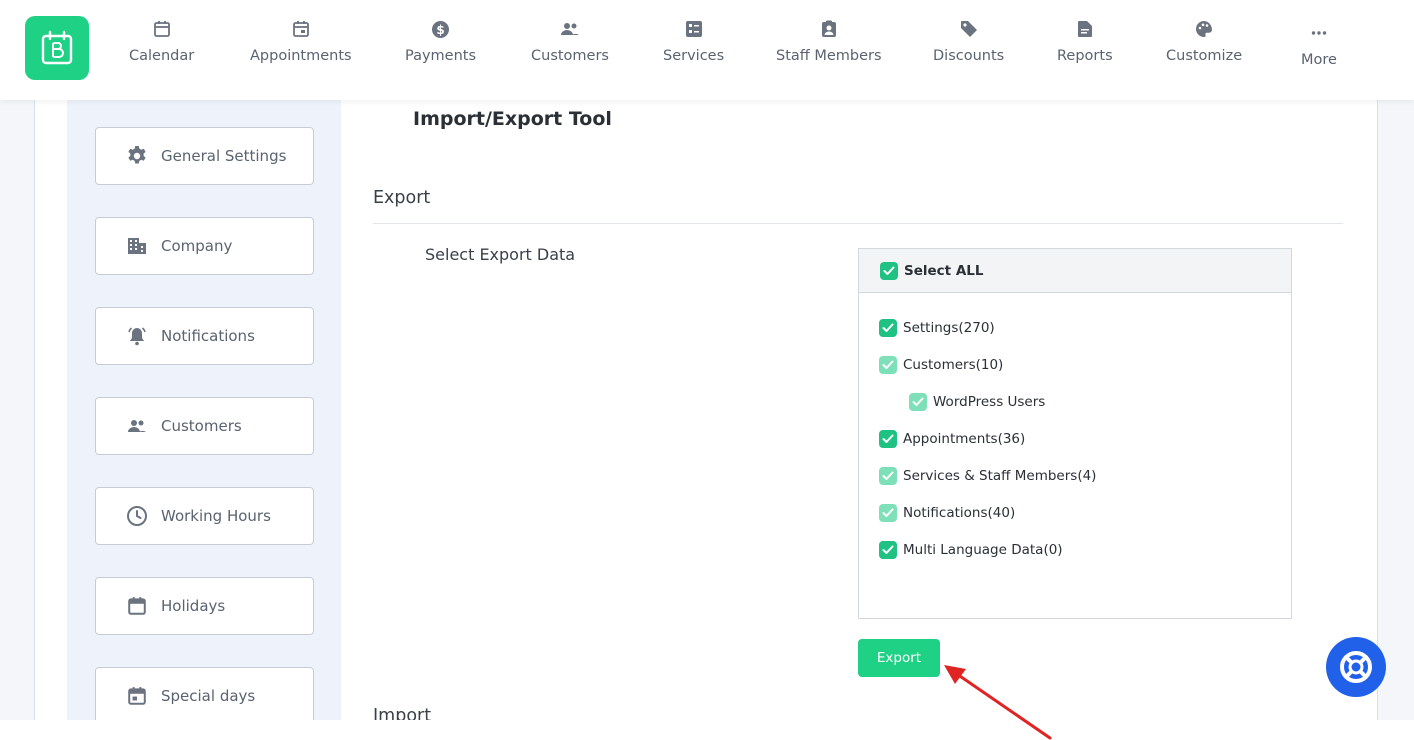 This screenshot has height=740, width=1414. I want to click on nav-label: Services, so click(694, 56).